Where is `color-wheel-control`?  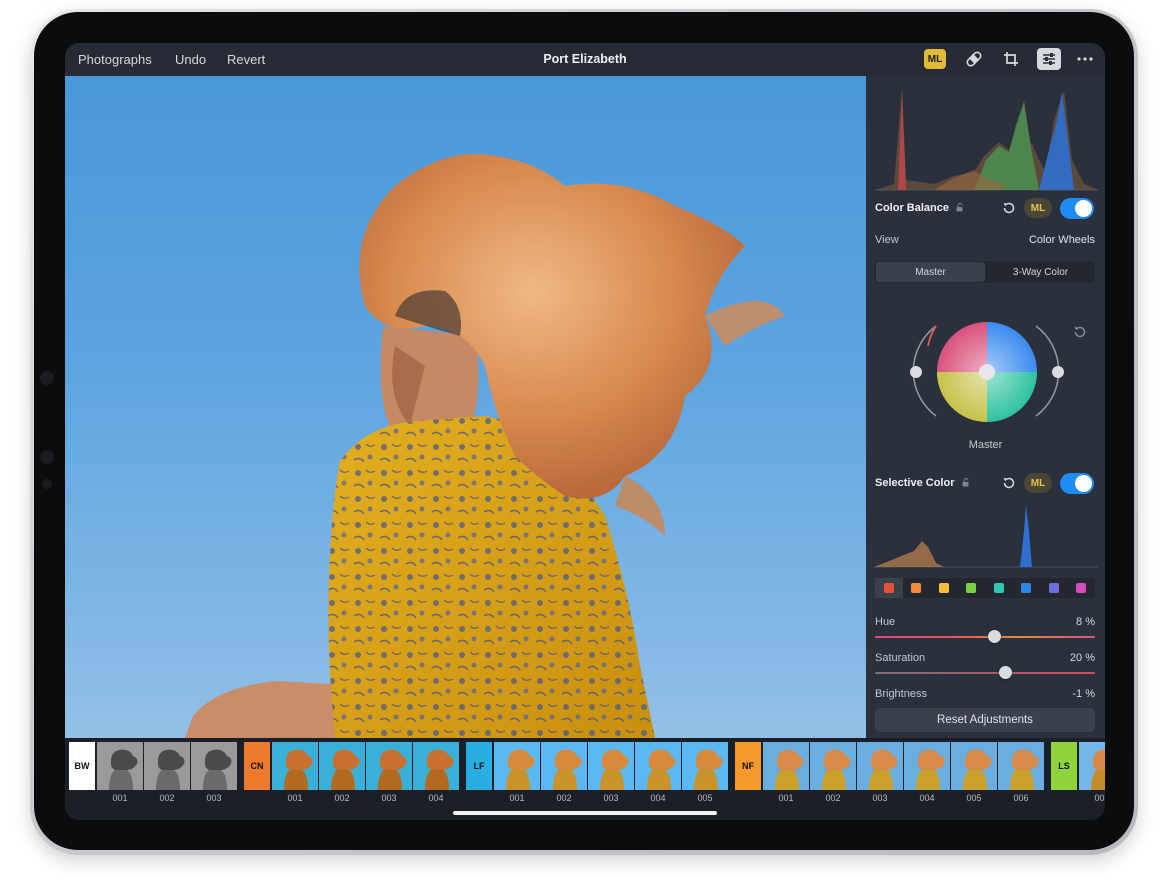
color-wheel-control is located at coordinates (986, 371).